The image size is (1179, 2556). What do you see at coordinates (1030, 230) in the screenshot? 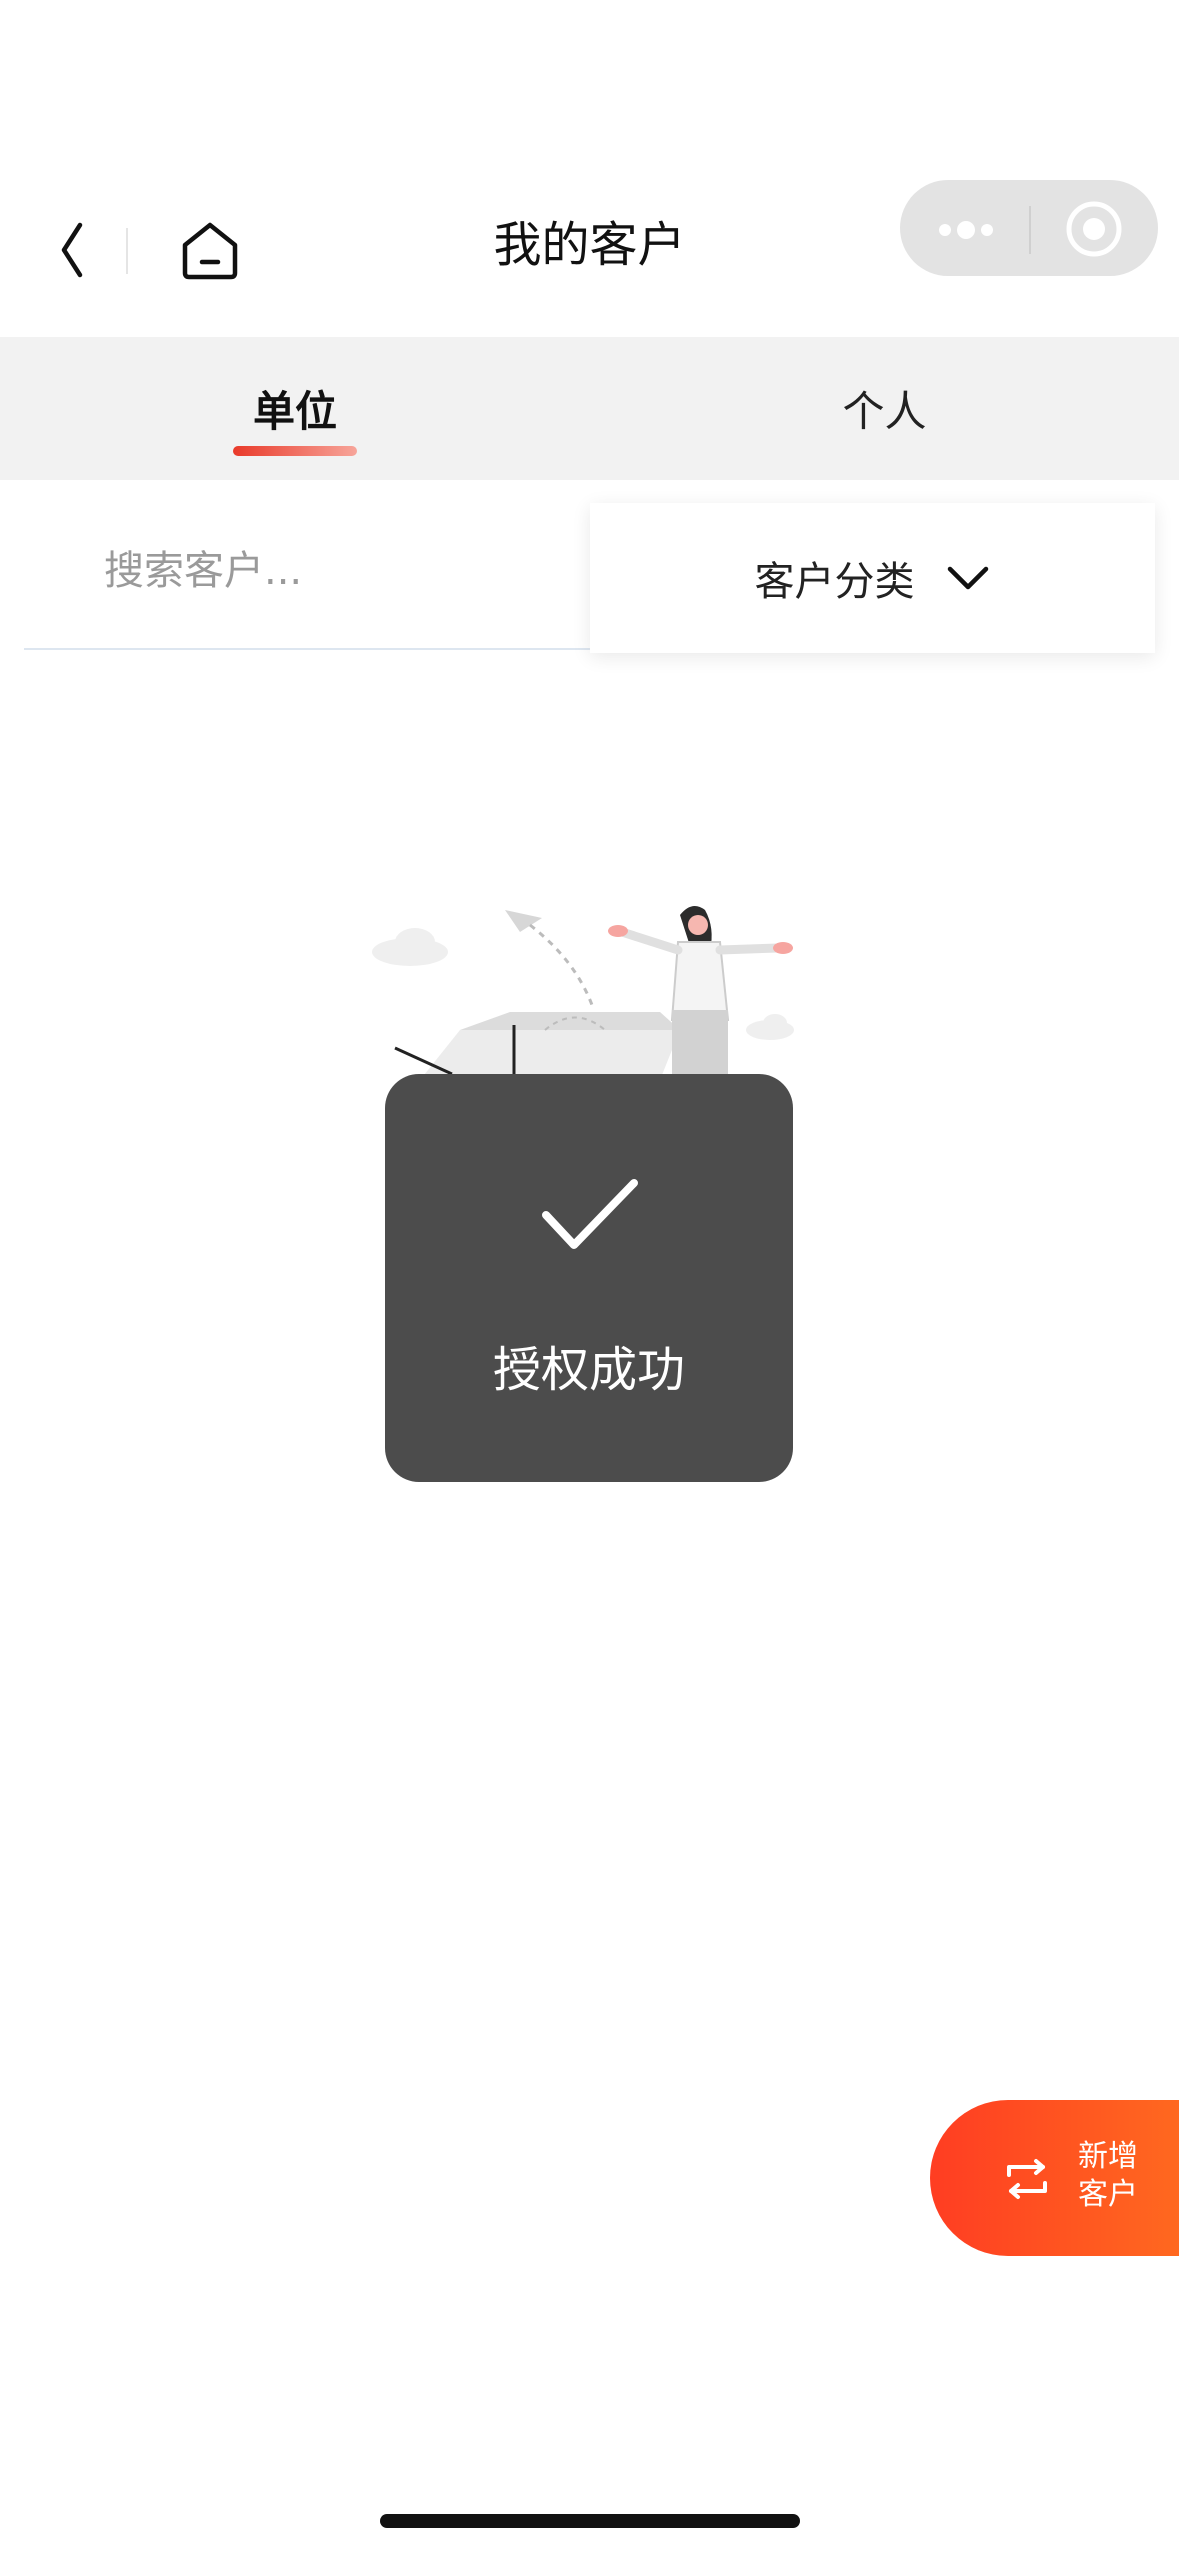
I see `capsule-divider` at bounding box center [1030, 230].